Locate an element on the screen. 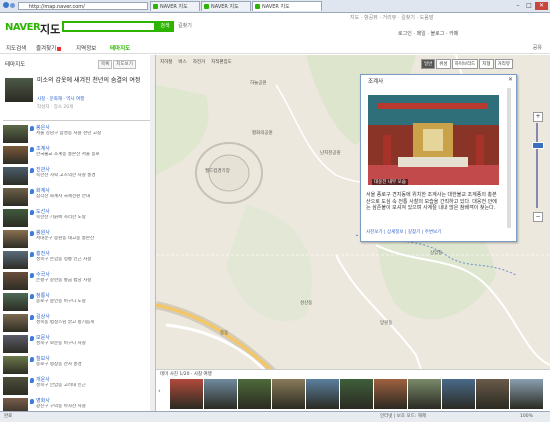  bike-toggle: 자전거 is located at coordinates (199, 62).